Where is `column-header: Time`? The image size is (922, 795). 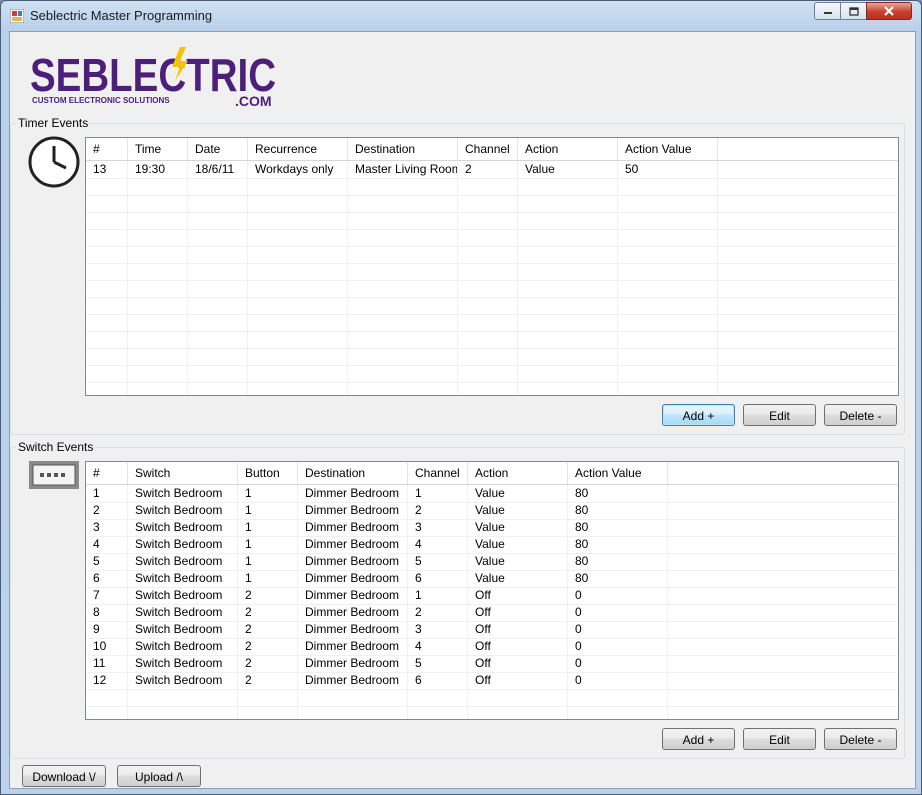
column-header: Time is located at coordinates (158, 149).